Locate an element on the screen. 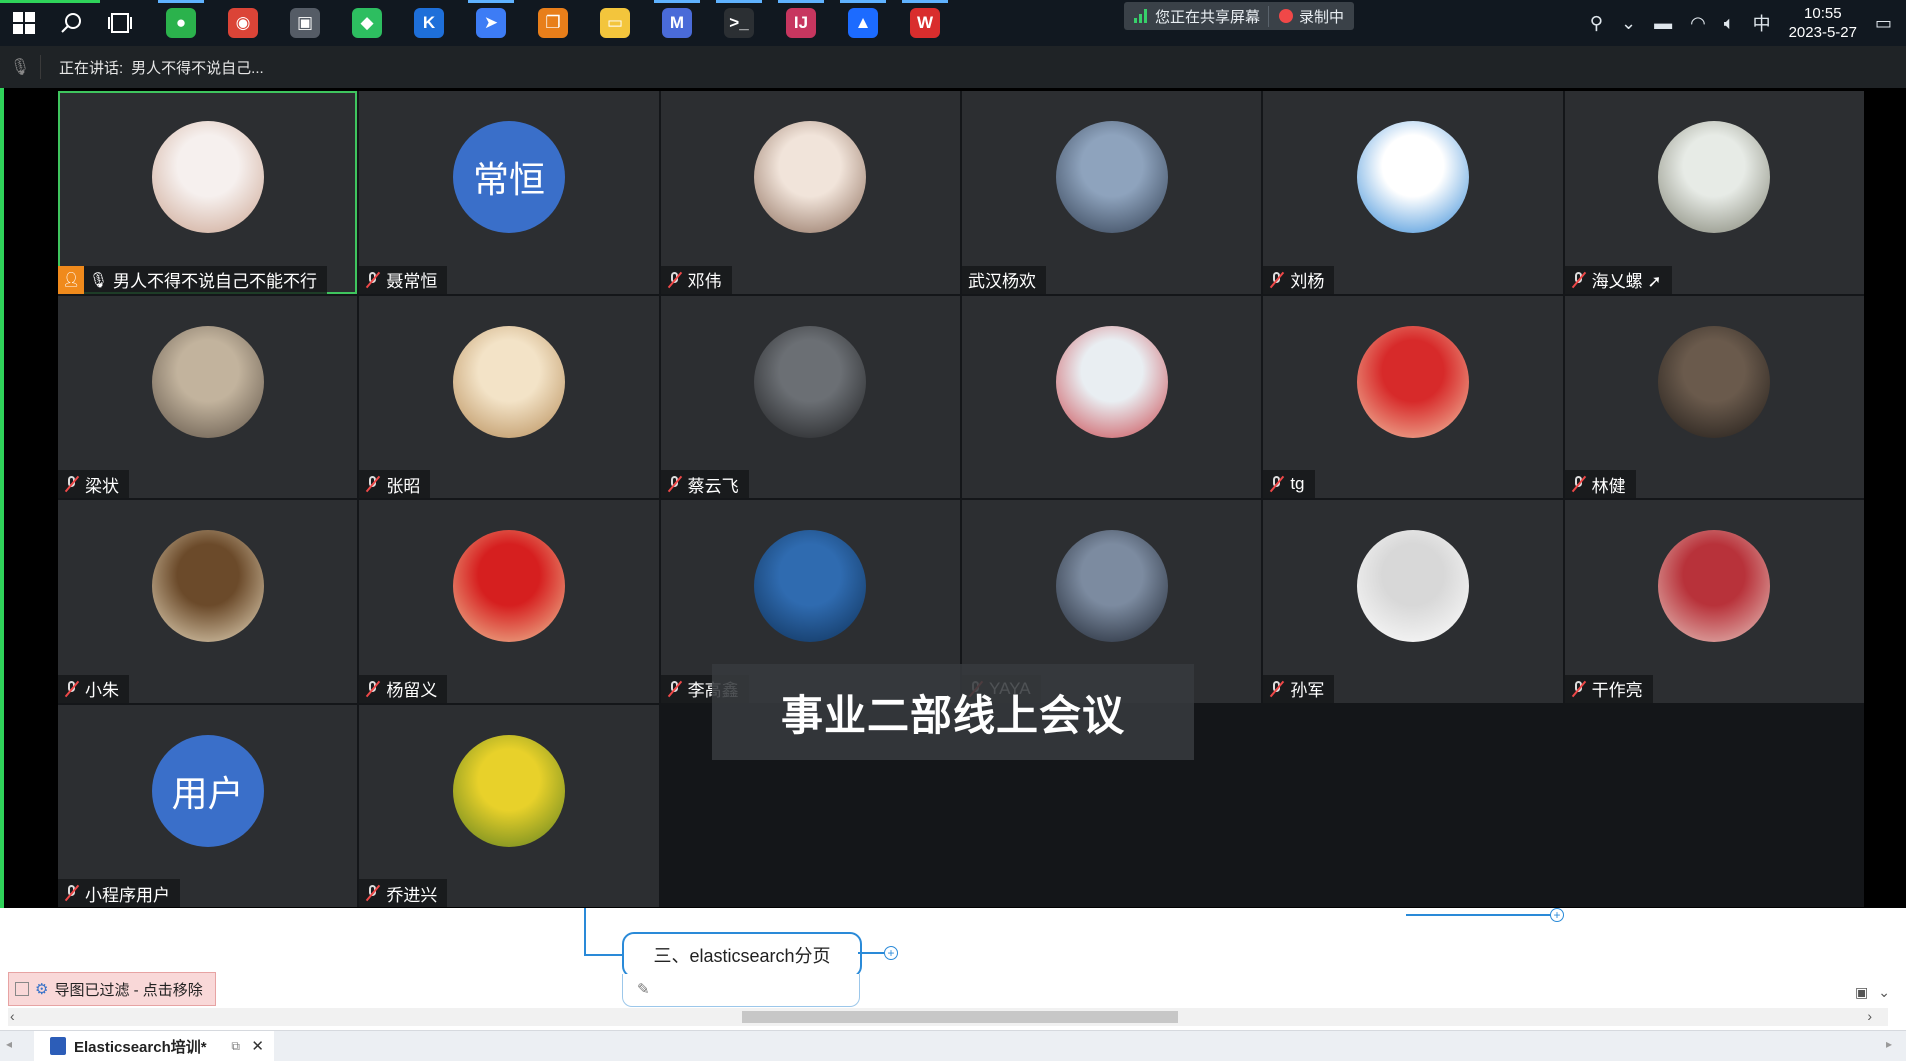  feishu-icon: ➤ is located at coordinates (491, 23).